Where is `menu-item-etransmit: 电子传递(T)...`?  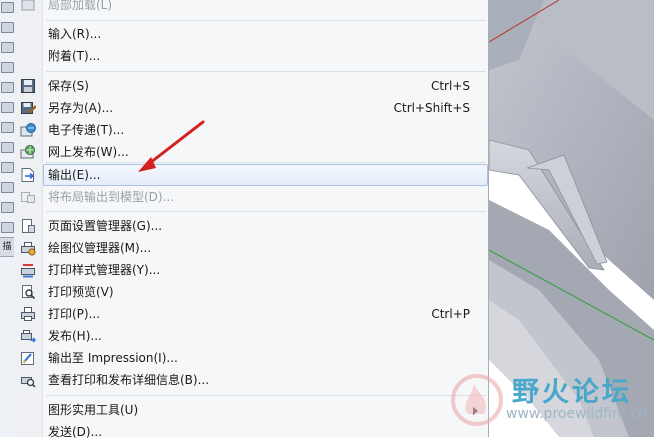
menu-item-etransmit: 电子传递(T)... is located at coordinates (251, 130).